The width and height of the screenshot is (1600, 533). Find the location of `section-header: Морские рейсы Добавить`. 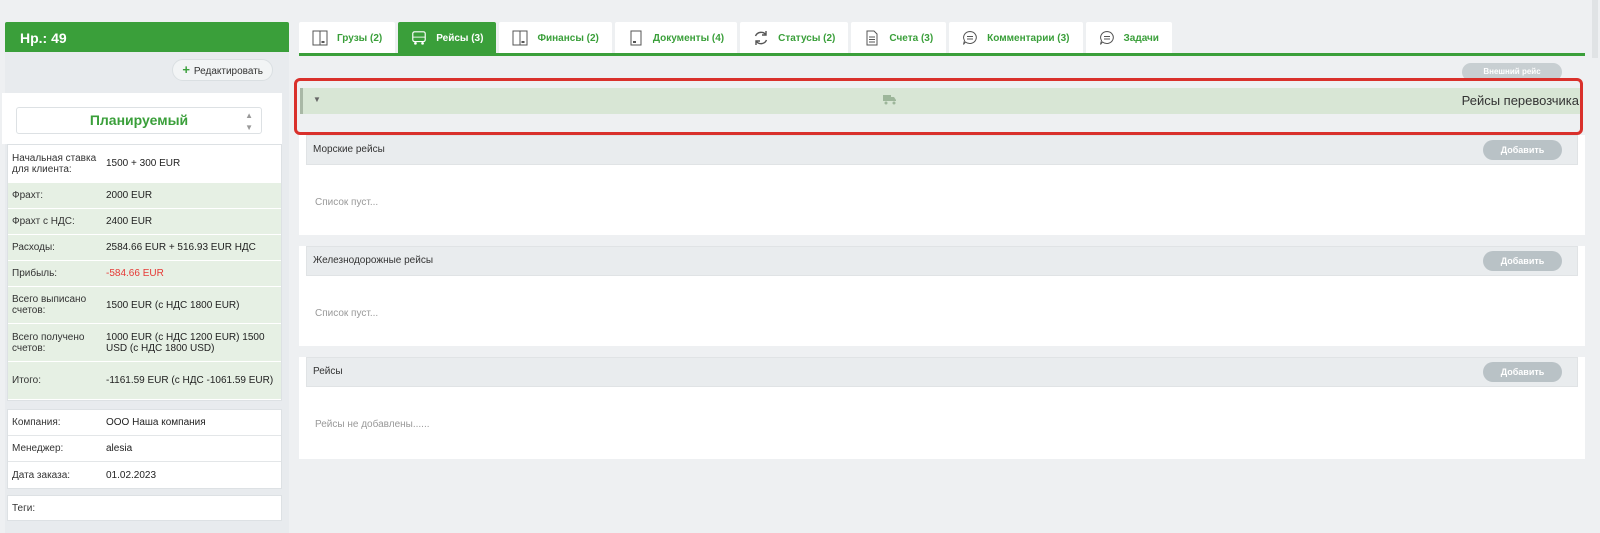

section-header: Морские рейсы Добавить is located at coordinates (942, 150).